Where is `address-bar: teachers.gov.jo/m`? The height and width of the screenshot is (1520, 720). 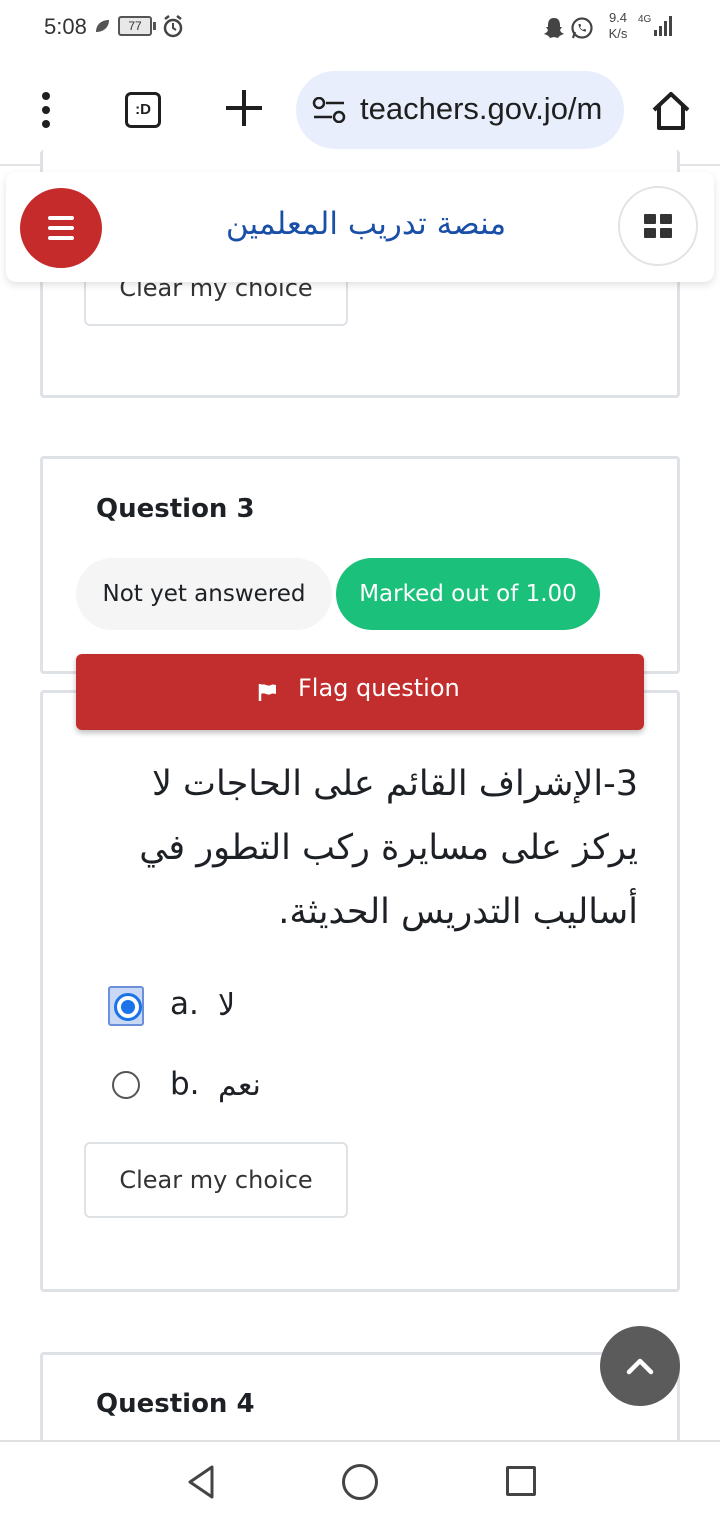
address-bar: teachers.gov.jo/m is located at coordinates (460, 110).